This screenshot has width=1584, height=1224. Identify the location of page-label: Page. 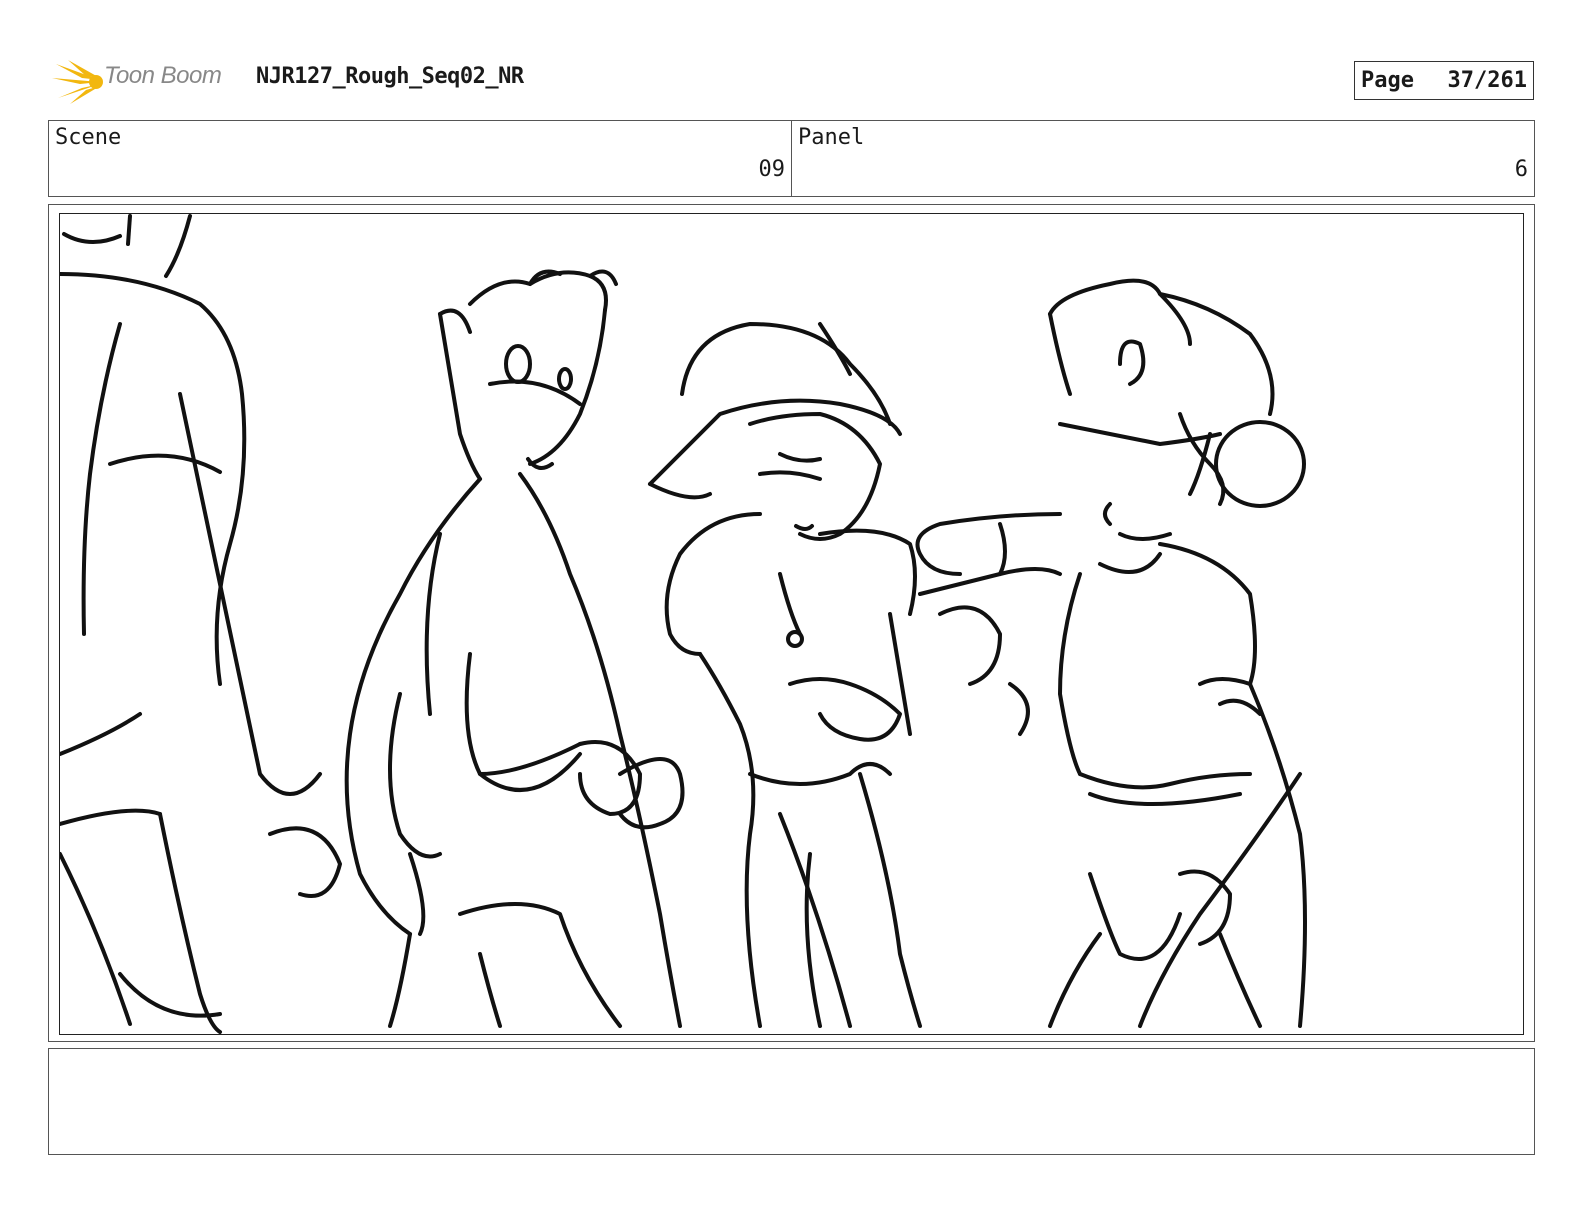
(1387, 80).